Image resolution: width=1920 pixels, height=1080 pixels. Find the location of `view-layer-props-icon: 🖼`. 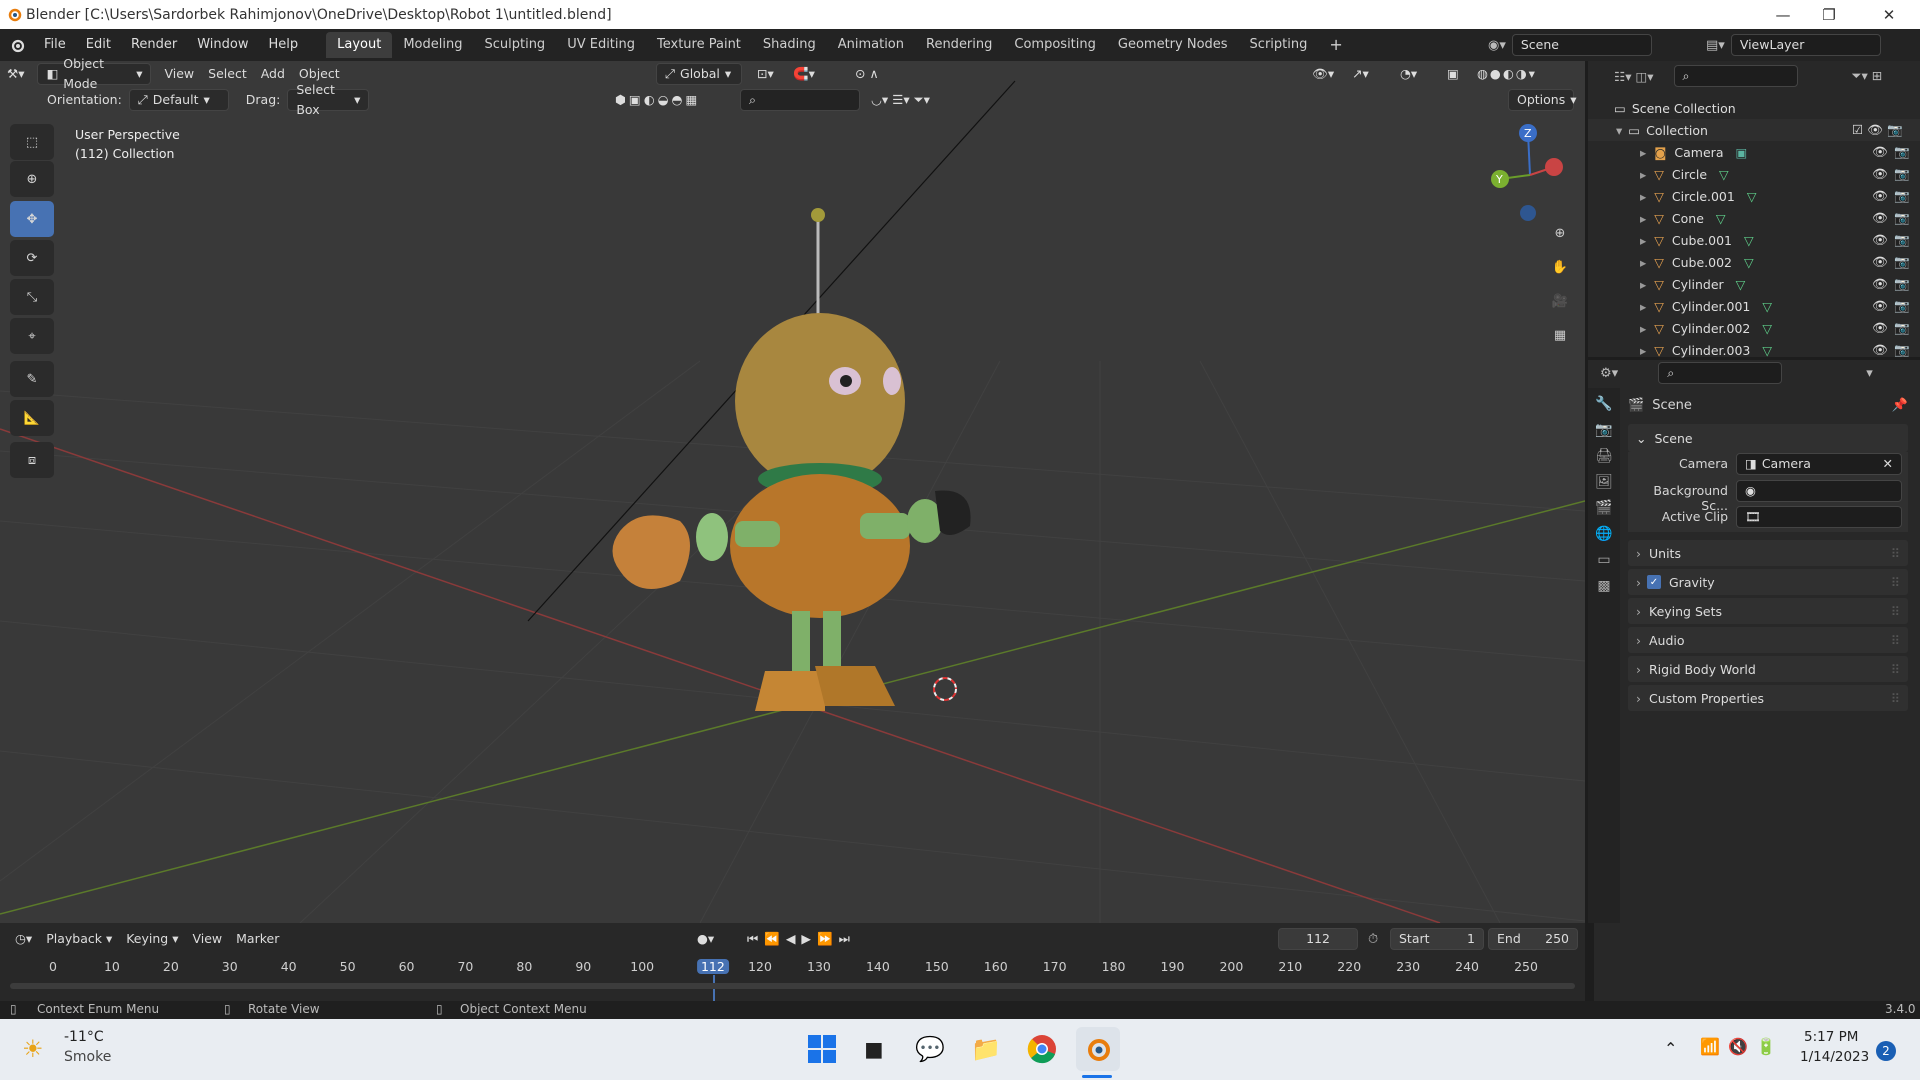

view-layer-props-icon: 🖼 is located at coordinates (1604, 482).